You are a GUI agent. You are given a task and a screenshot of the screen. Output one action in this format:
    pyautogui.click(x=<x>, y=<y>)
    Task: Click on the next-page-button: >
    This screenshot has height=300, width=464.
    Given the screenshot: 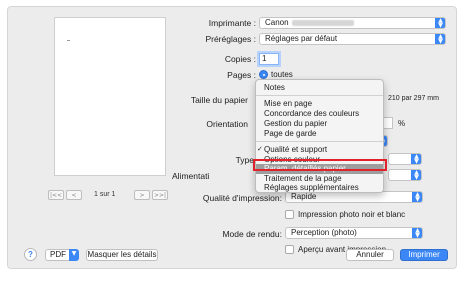 What is the action you would take?
    pyautogui.click(x=142, y=195)
    